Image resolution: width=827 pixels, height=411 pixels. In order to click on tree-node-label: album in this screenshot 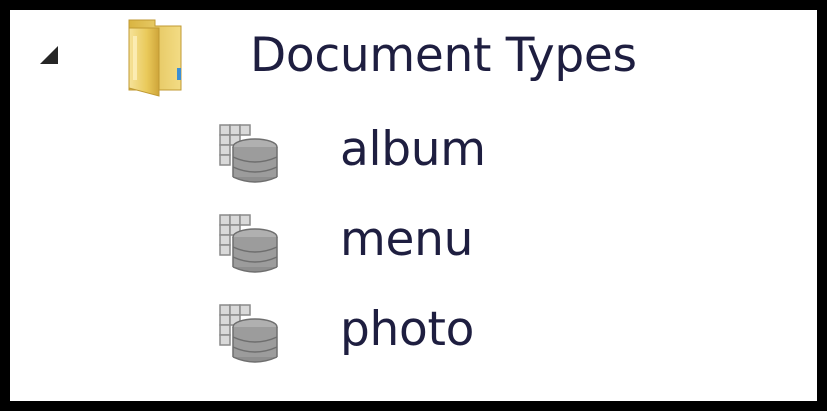, I will do `click(413, 149)`.